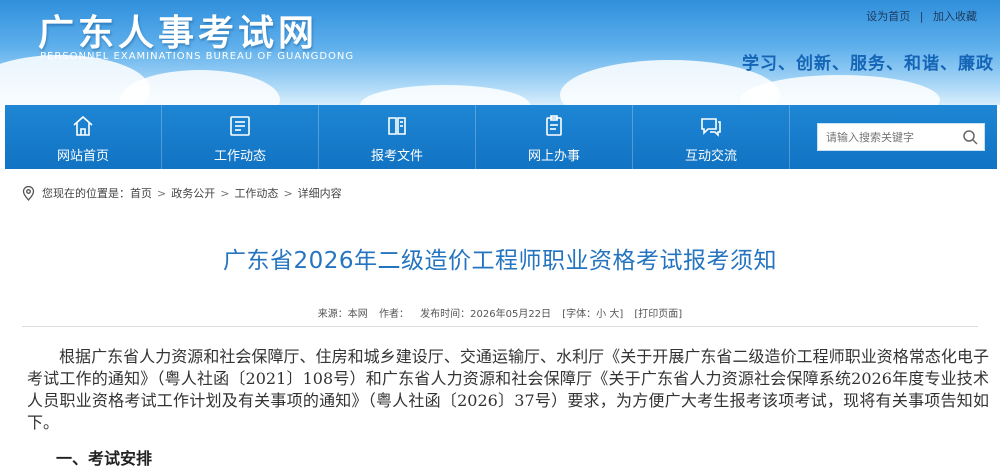 This screenshot has width=1000, height=469. I want to click on nav-label: 网站首页, so click(82, 156).